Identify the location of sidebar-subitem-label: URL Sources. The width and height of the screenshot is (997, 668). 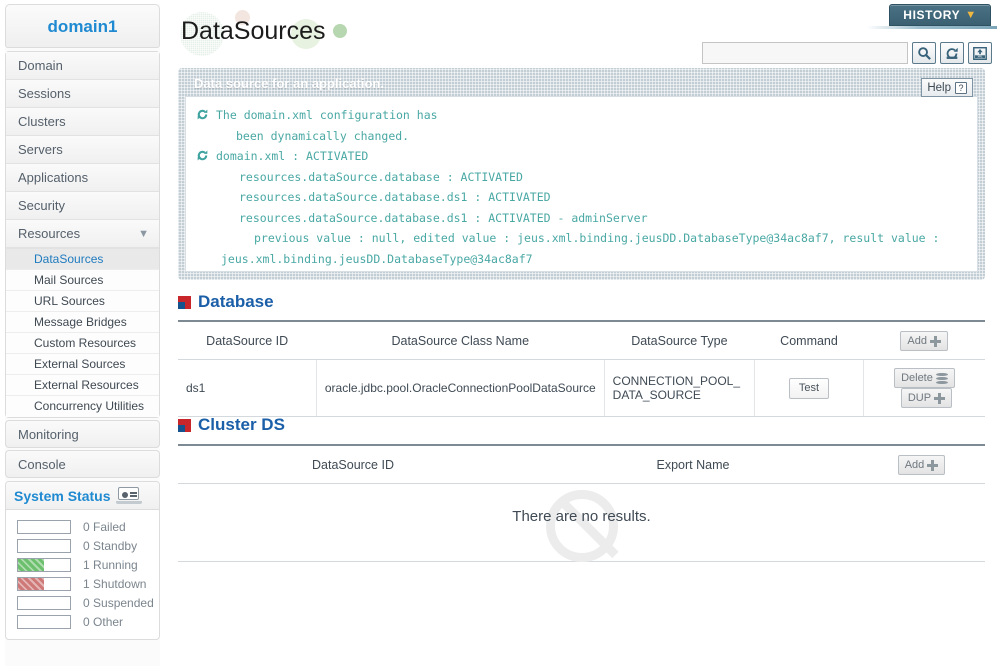
(69, 301).